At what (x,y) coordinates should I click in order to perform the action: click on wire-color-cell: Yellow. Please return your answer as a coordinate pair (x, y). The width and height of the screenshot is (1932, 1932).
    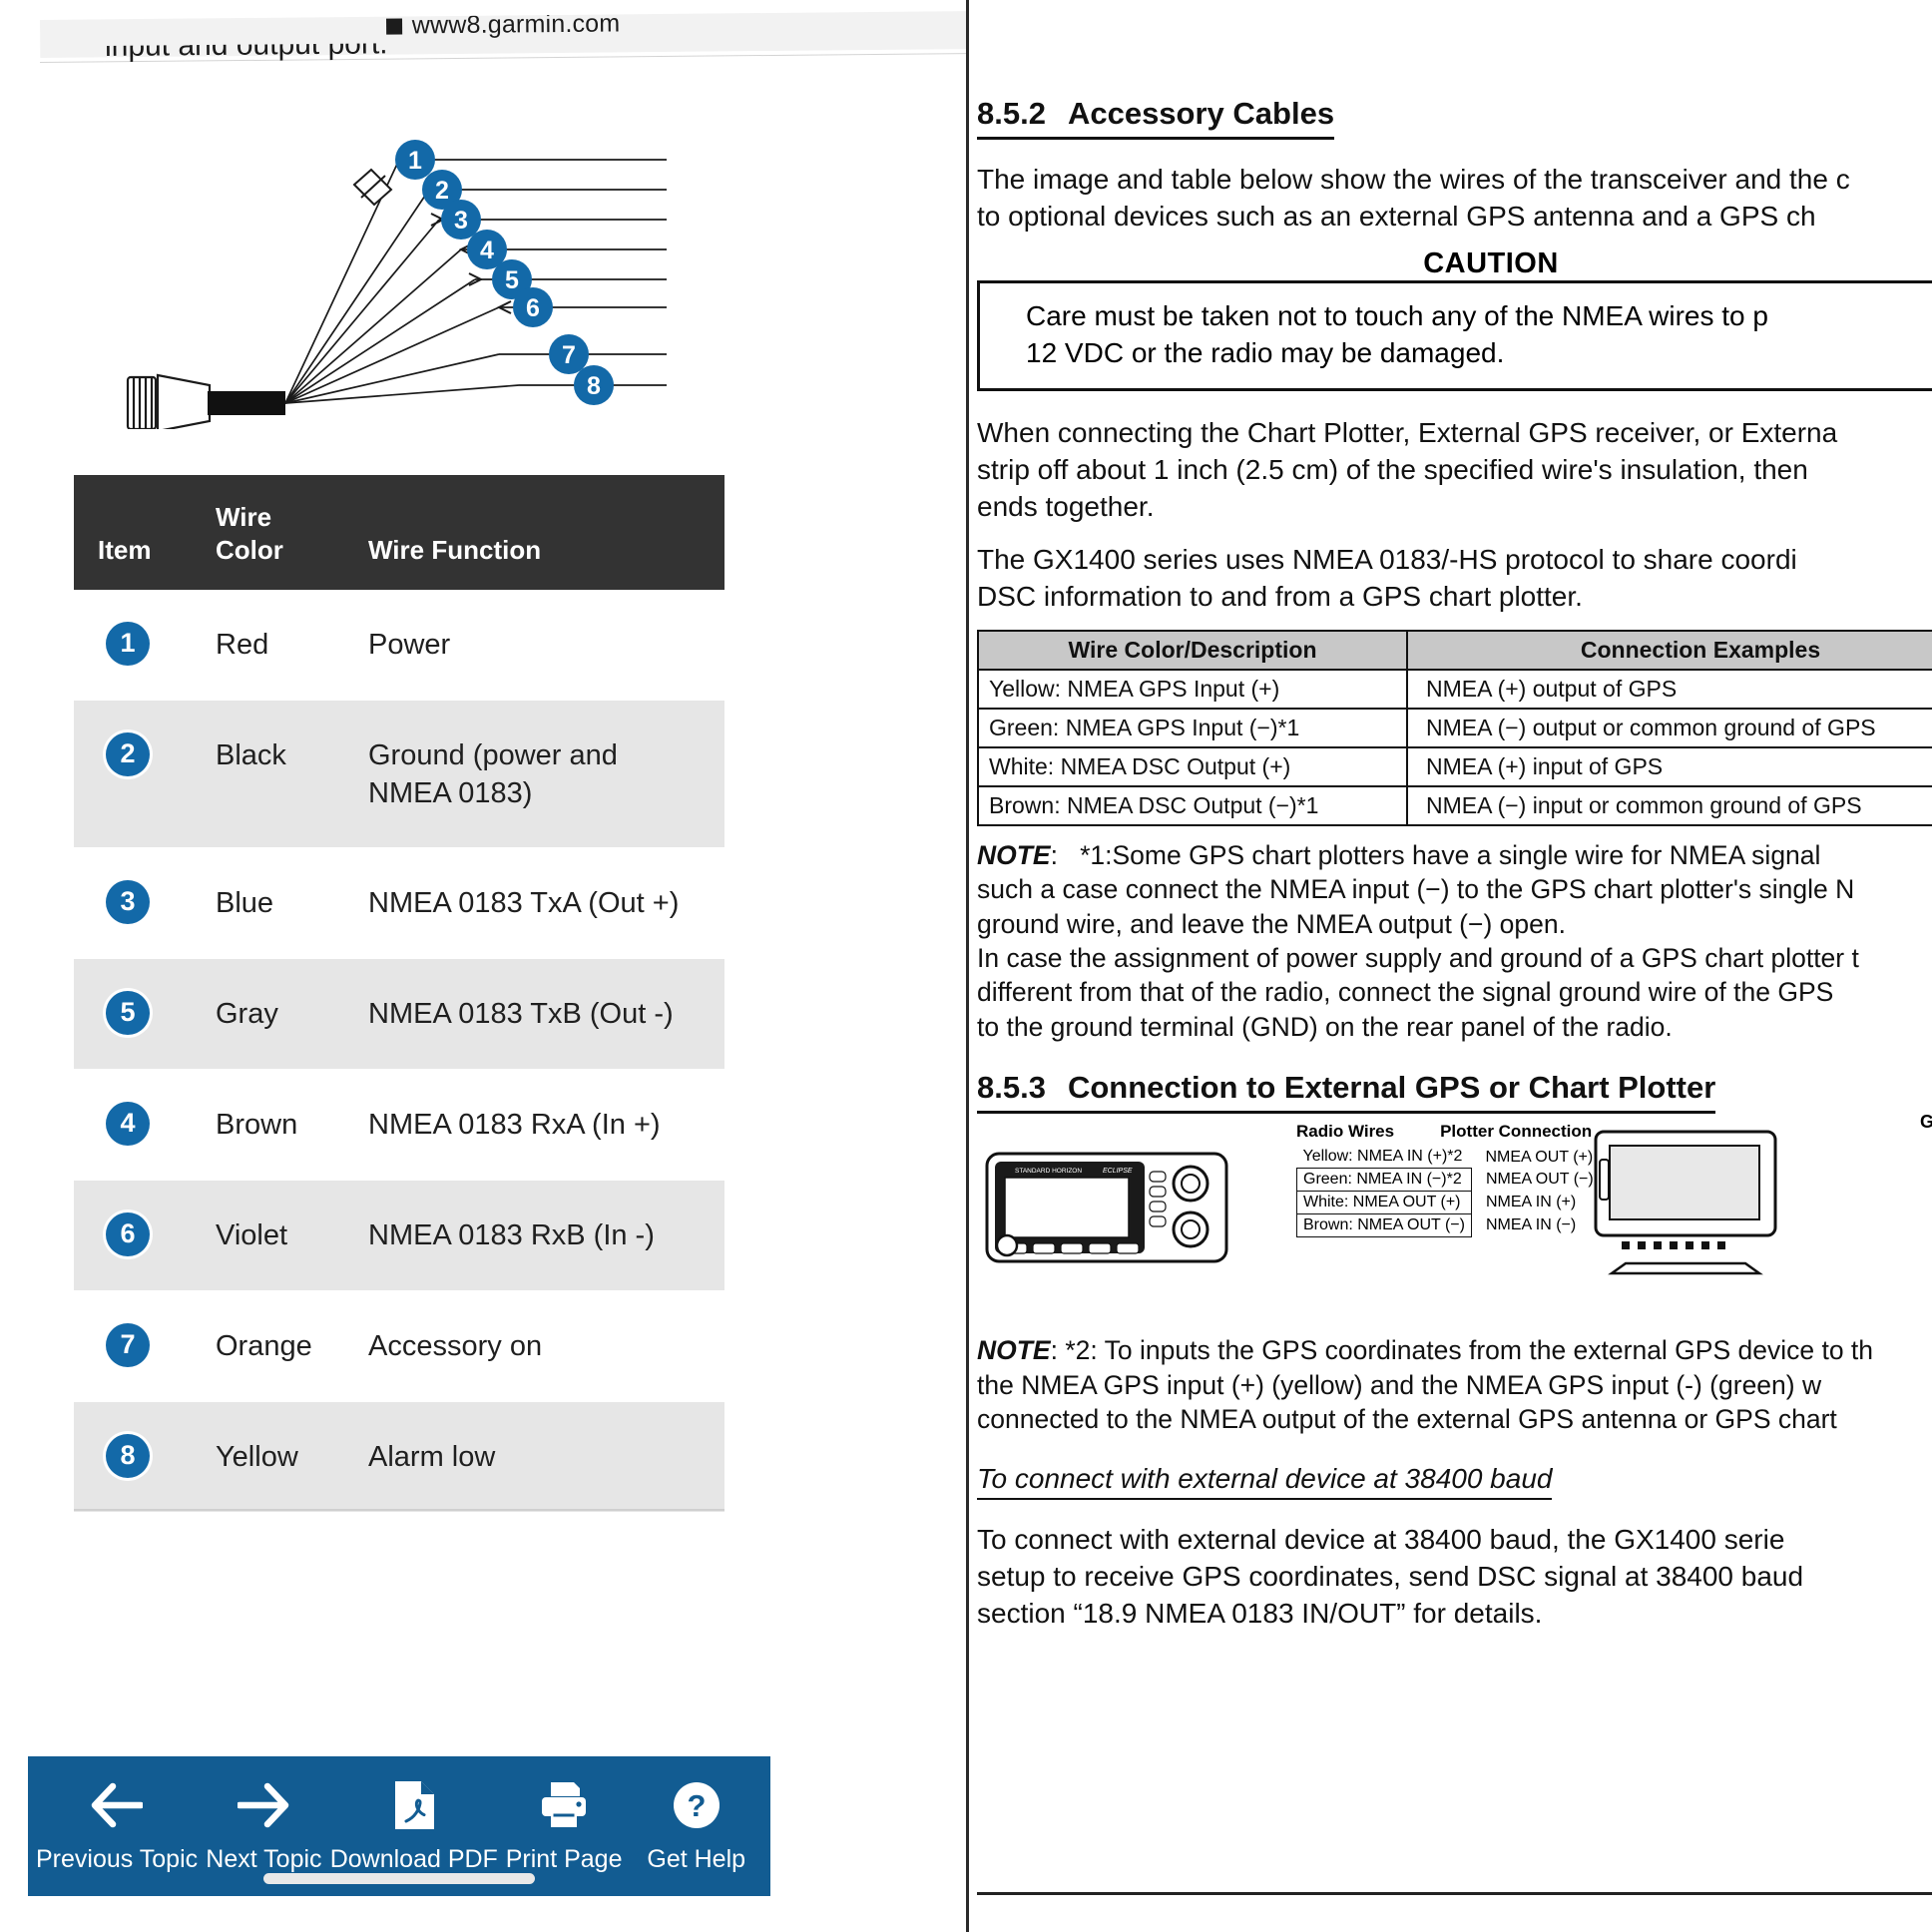
    Looking at the image, I should click on (257, 1456).